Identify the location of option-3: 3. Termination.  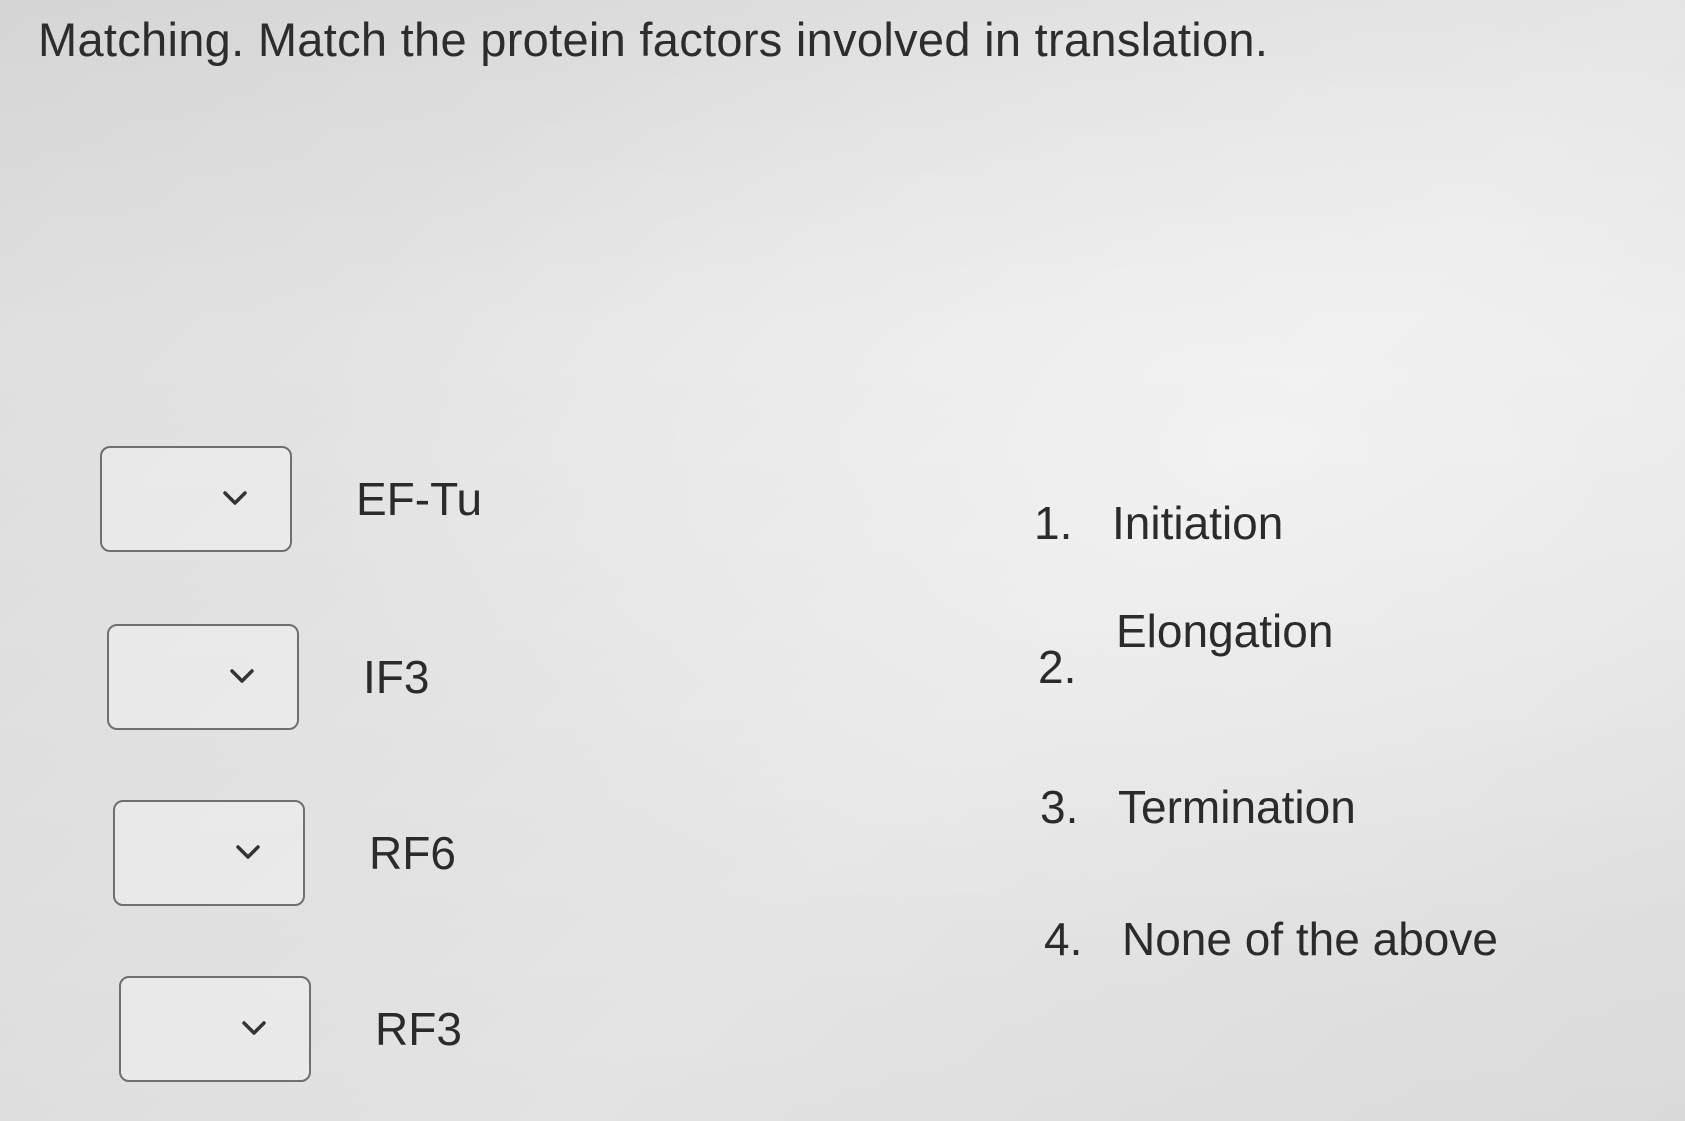
(1198, 807).